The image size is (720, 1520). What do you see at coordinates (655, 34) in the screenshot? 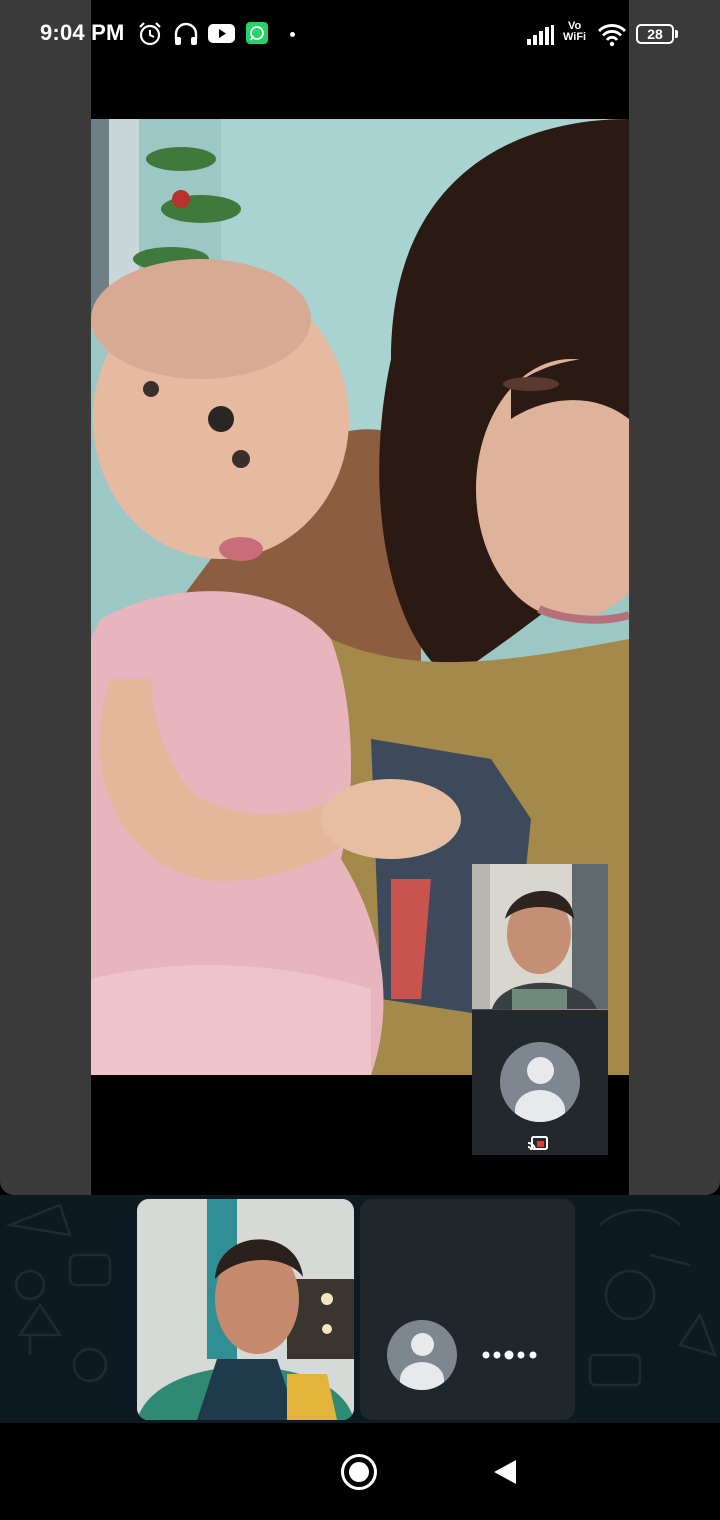
I see `battery-icon: 28` at bounding box center [655, 34].